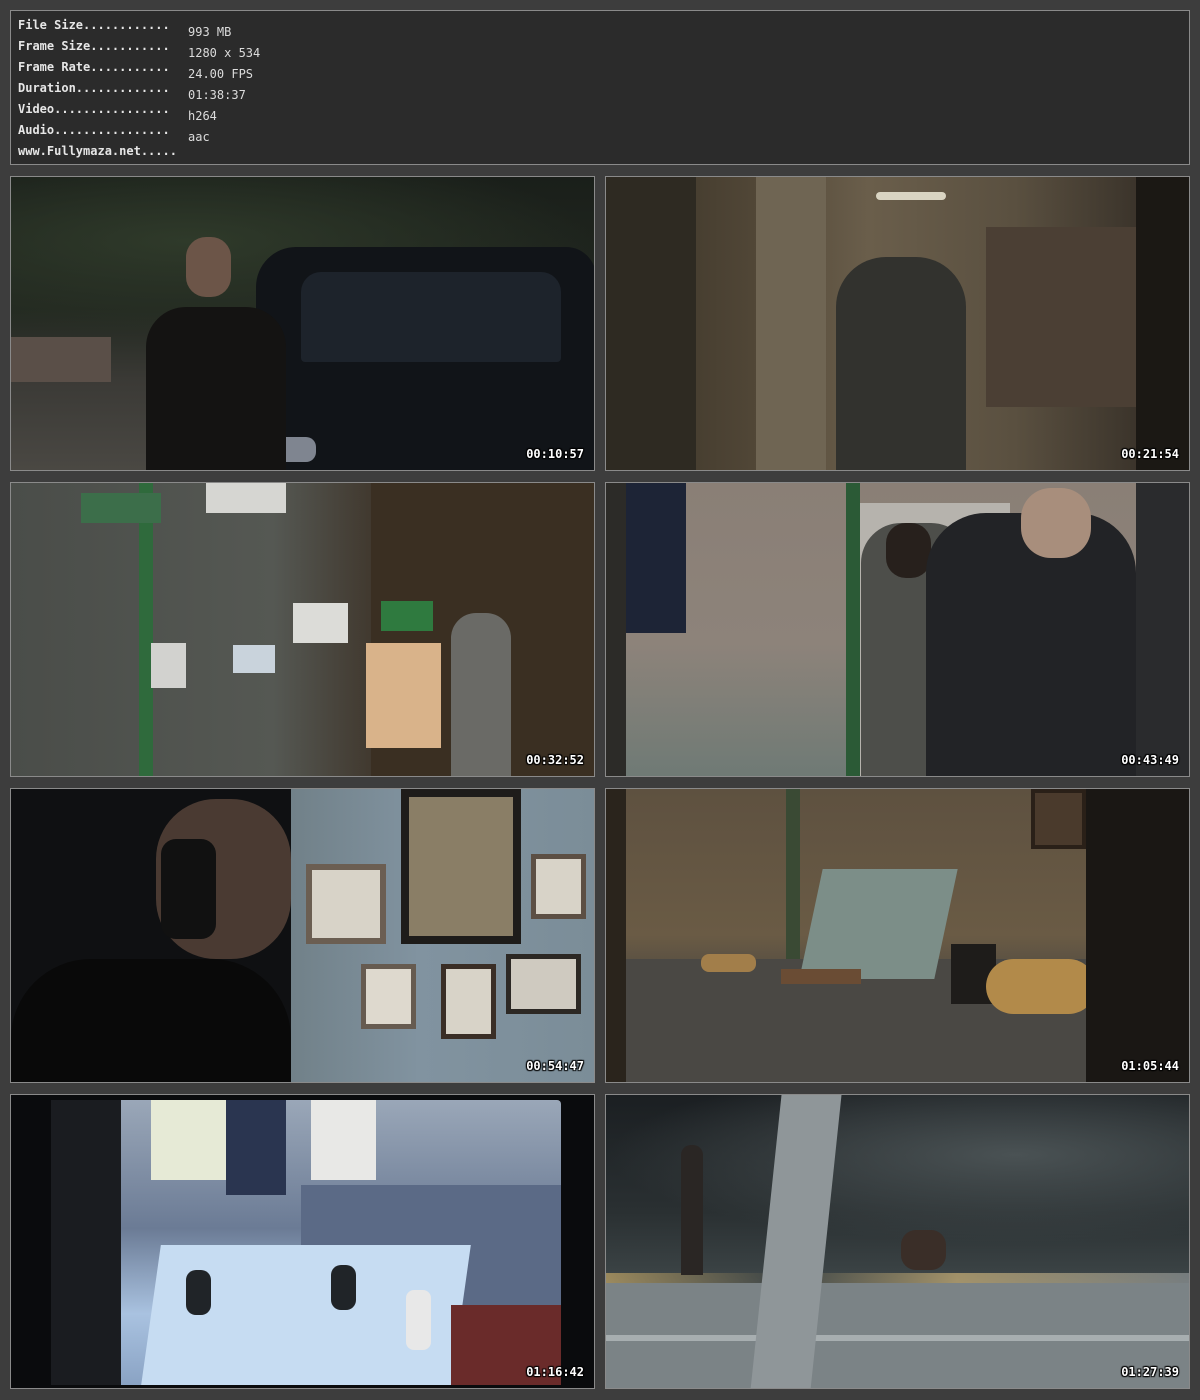  I want to click on frame-rate-row: Frame Rate........... 24.00 FPS, so click(603, 69).